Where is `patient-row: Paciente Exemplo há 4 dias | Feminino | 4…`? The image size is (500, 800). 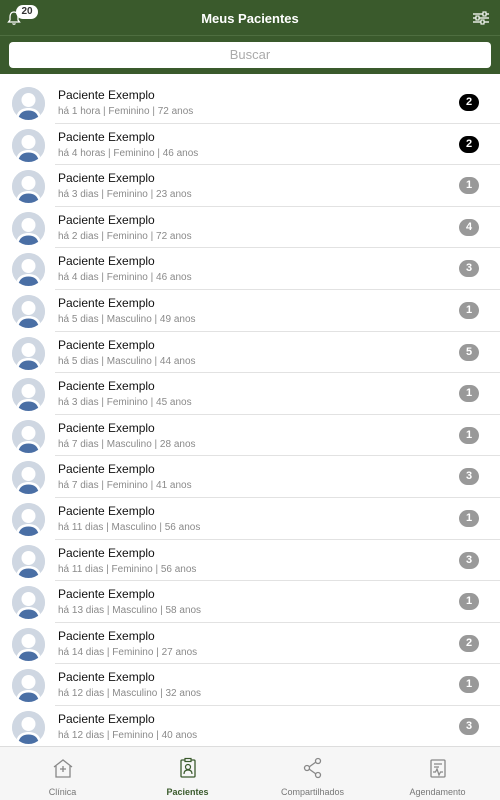 patient-row: Paciente Exemplo há 4 dias | Feminino | 4… is located at coordinates (250, 269).